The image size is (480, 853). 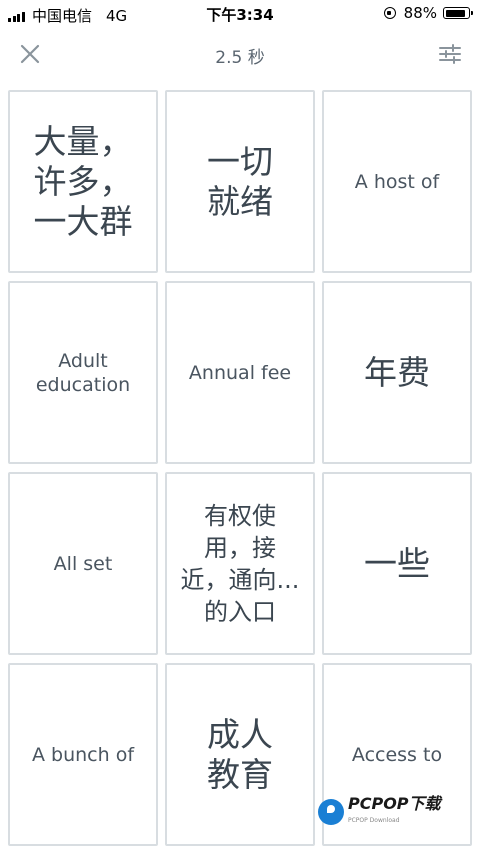 I want to click on match-tile: Adult education, so click(x=83, y=372).